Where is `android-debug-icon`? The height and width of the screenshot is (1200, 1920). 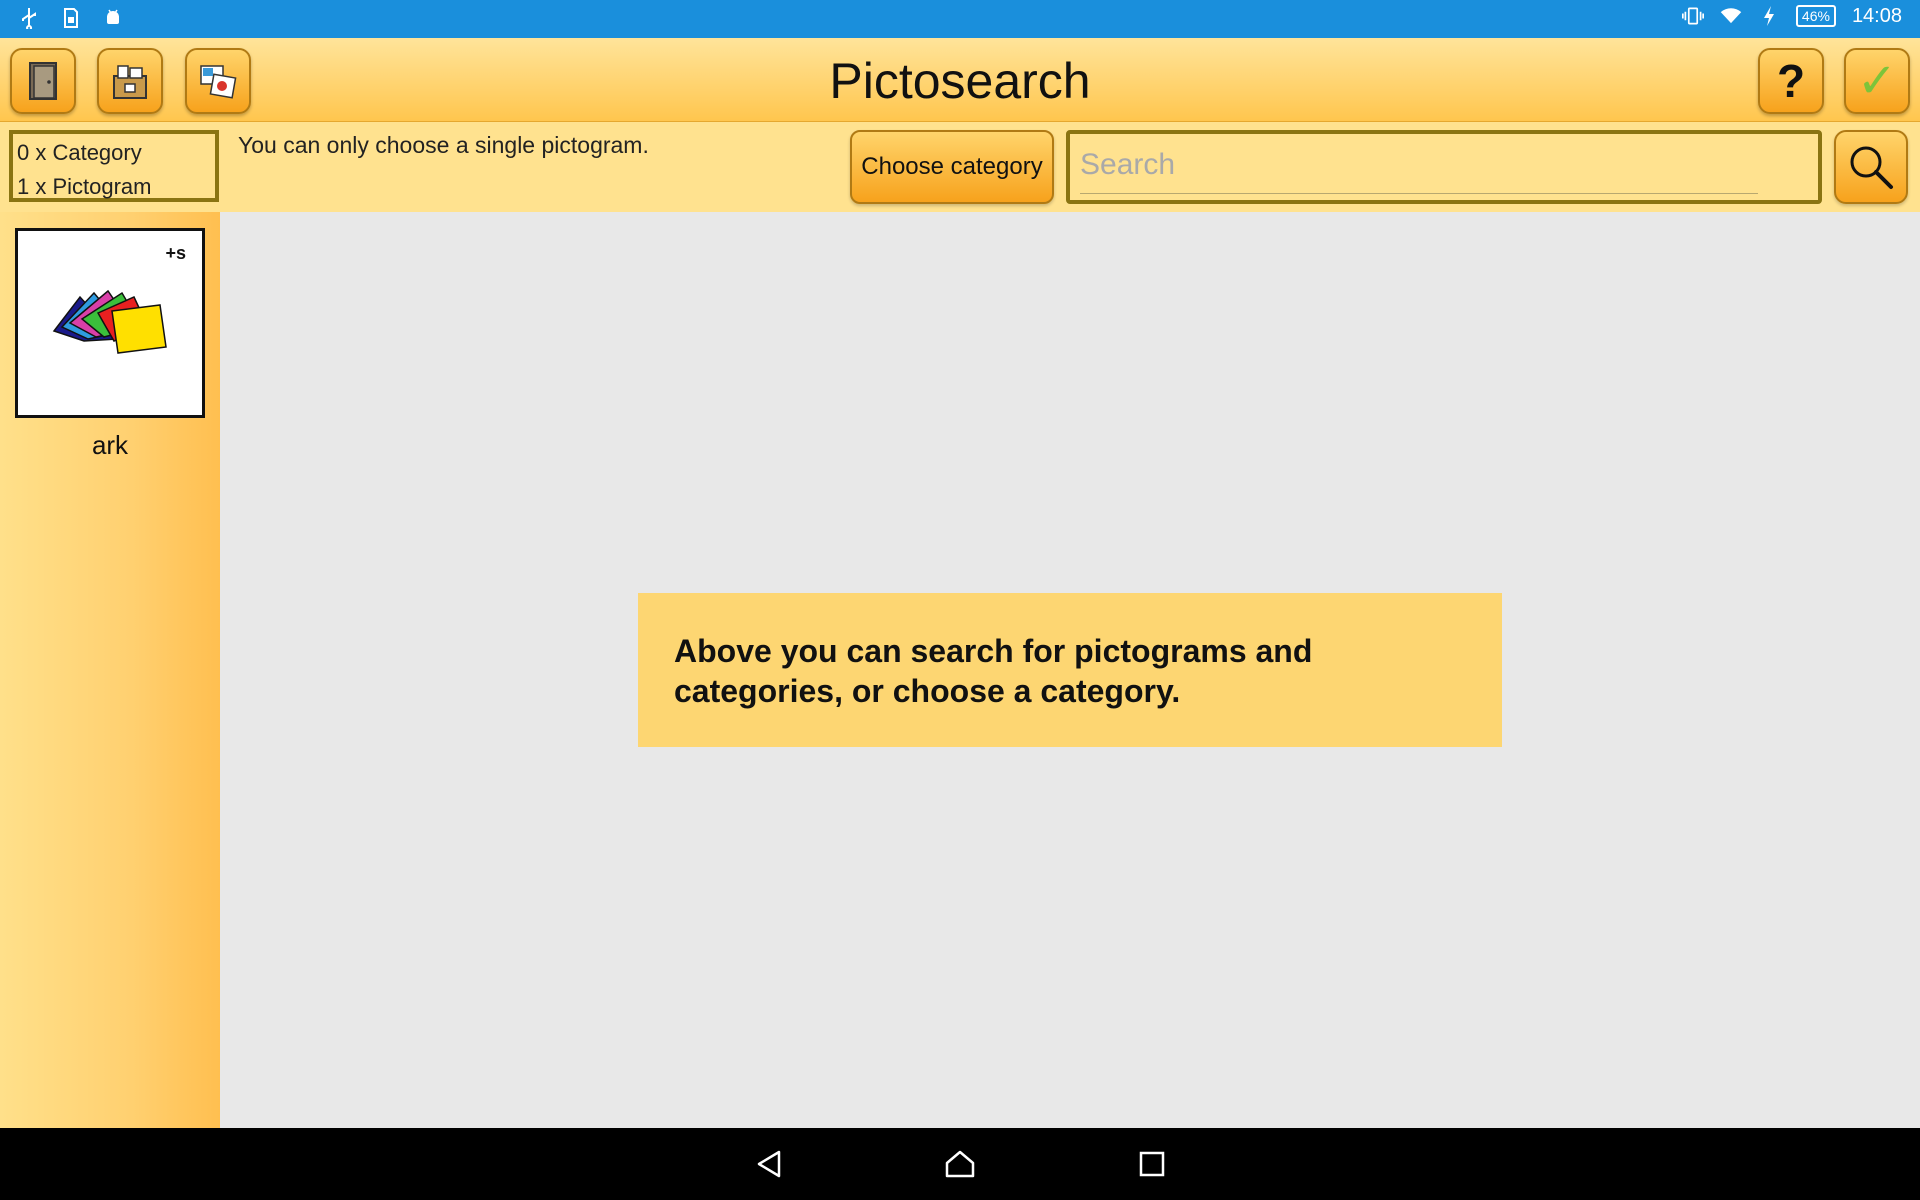 android-debug-icon is located at coordinates (113, 18).